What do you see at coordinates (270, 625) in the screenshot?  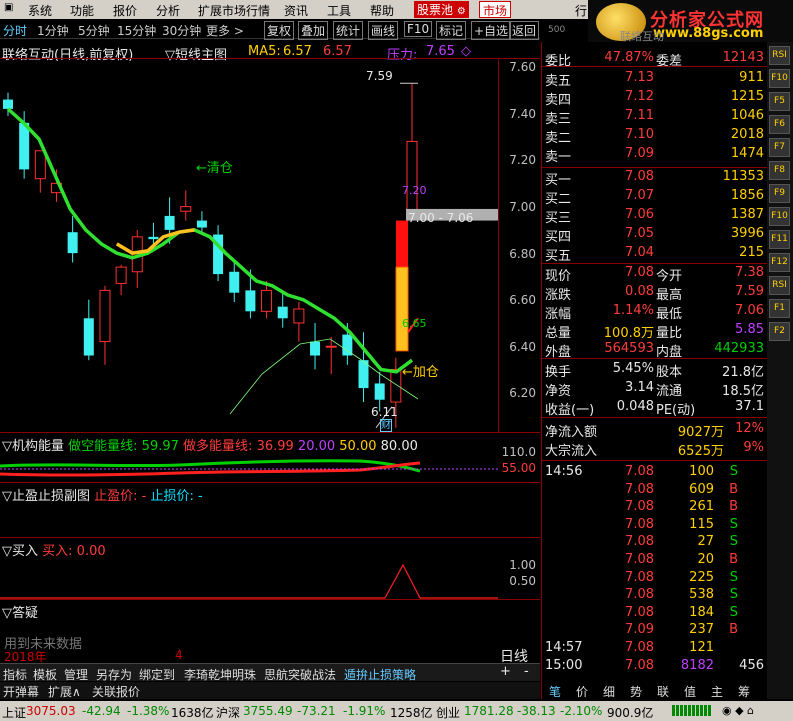 I see `qa-panel: ▽答疑 用到未来数据` at bounding box center [270, 625].